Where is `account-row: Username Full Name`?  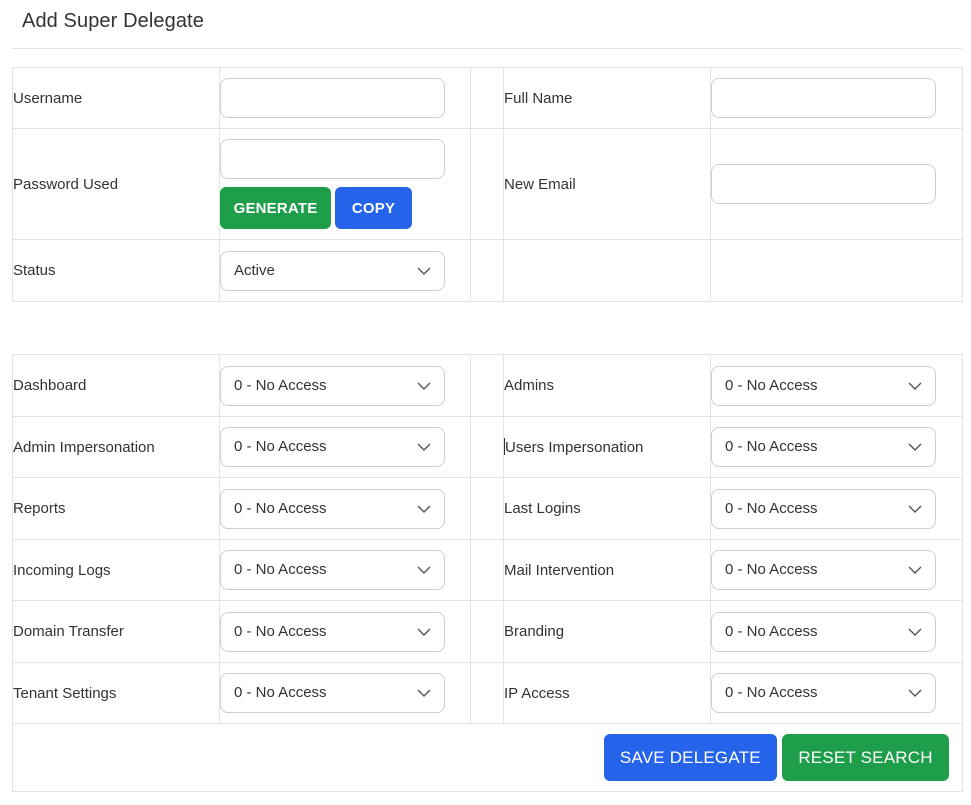
account-row: Username Full Name is located at coordinates (487, 98).